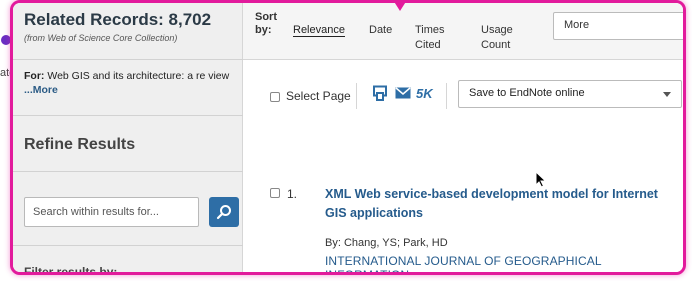 The height and width of the screenshot is (281, 692). Describe the element at coordinates (503, 38) in the screenshot. I see `sort-option-usage-count: Usage Count` at that location.